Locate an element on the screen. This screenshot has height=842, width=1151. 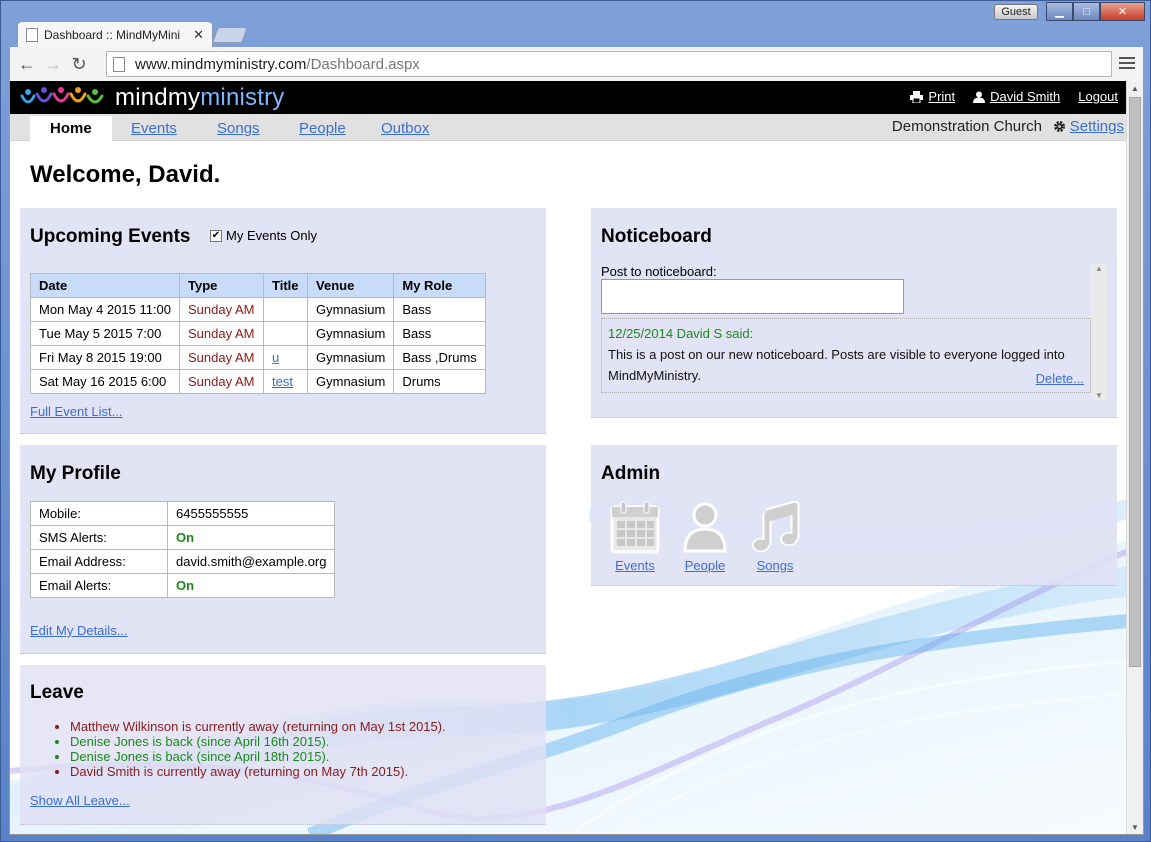
table-row: Mobile: 6455555555 is located at coordinates (183, 513).